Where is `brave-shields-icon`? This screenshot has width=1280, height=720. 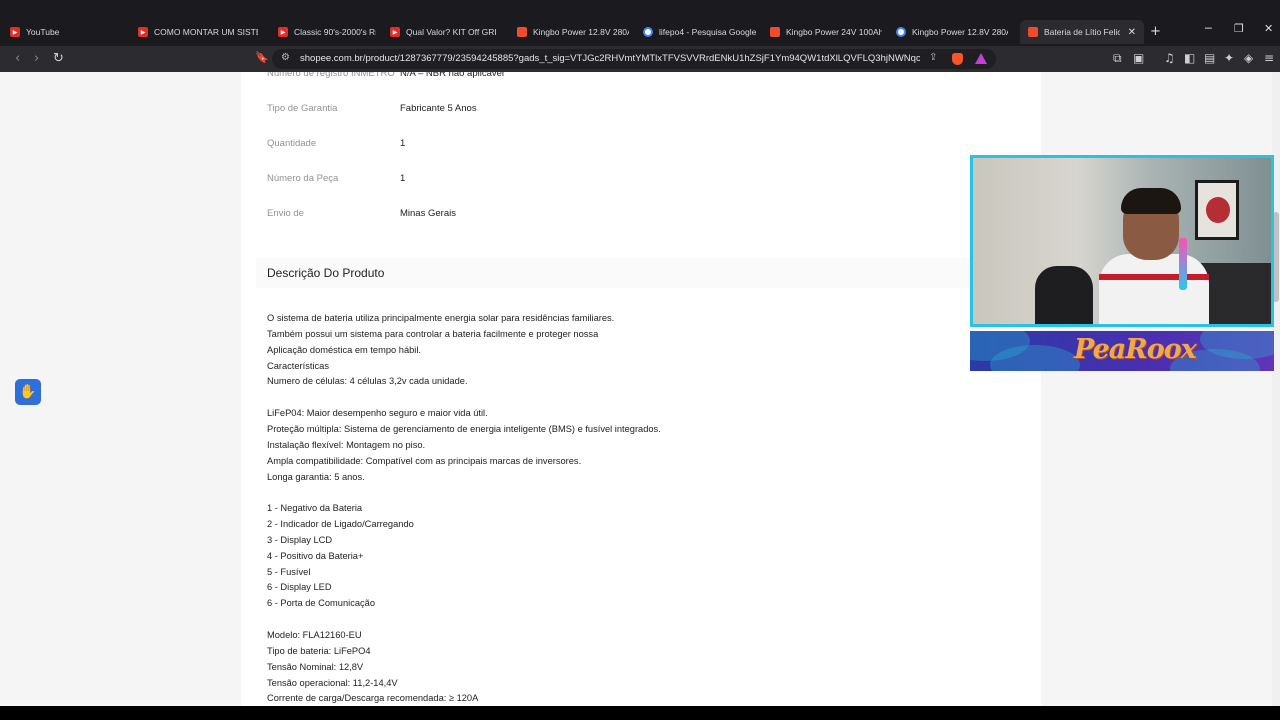 brave-shields-icon is located at coordinates (957, 59).